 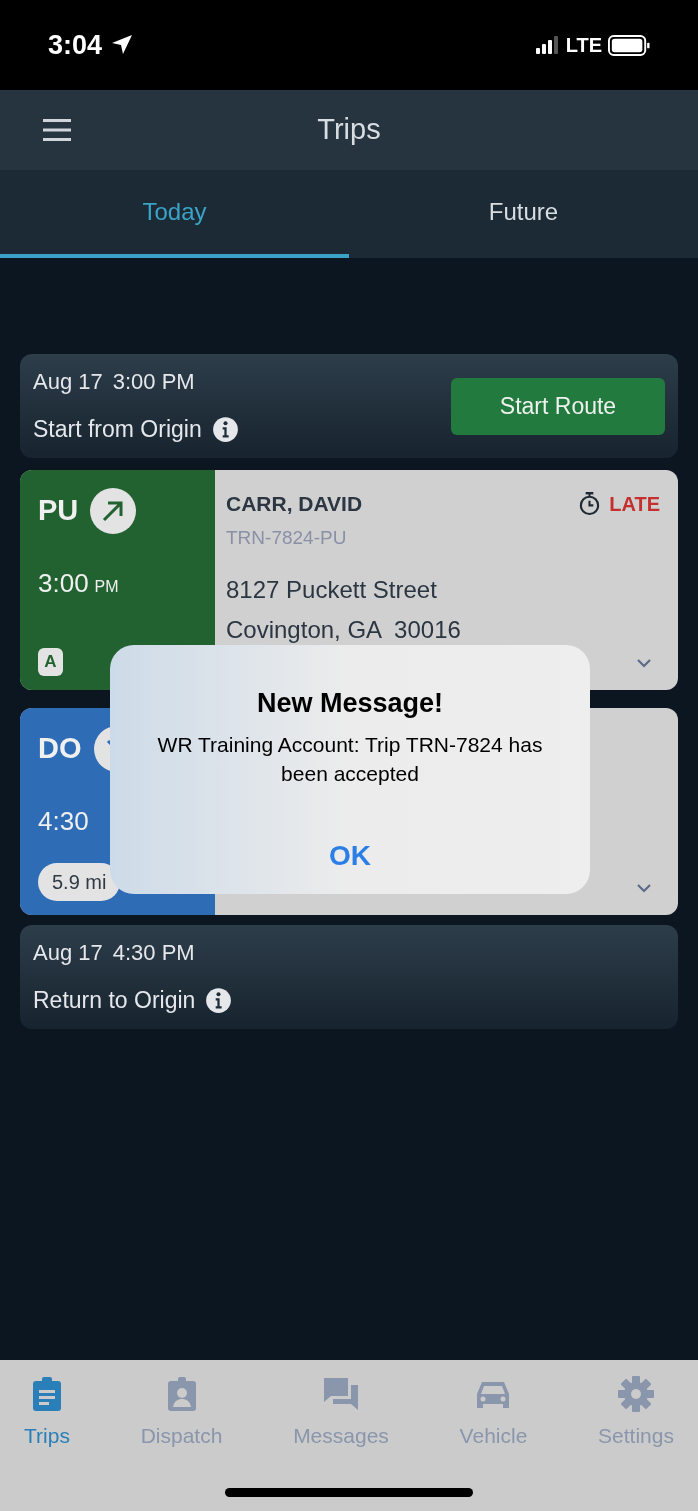 I want to click on address-line: Covington, GA 30016, so click(x=344, y=630).